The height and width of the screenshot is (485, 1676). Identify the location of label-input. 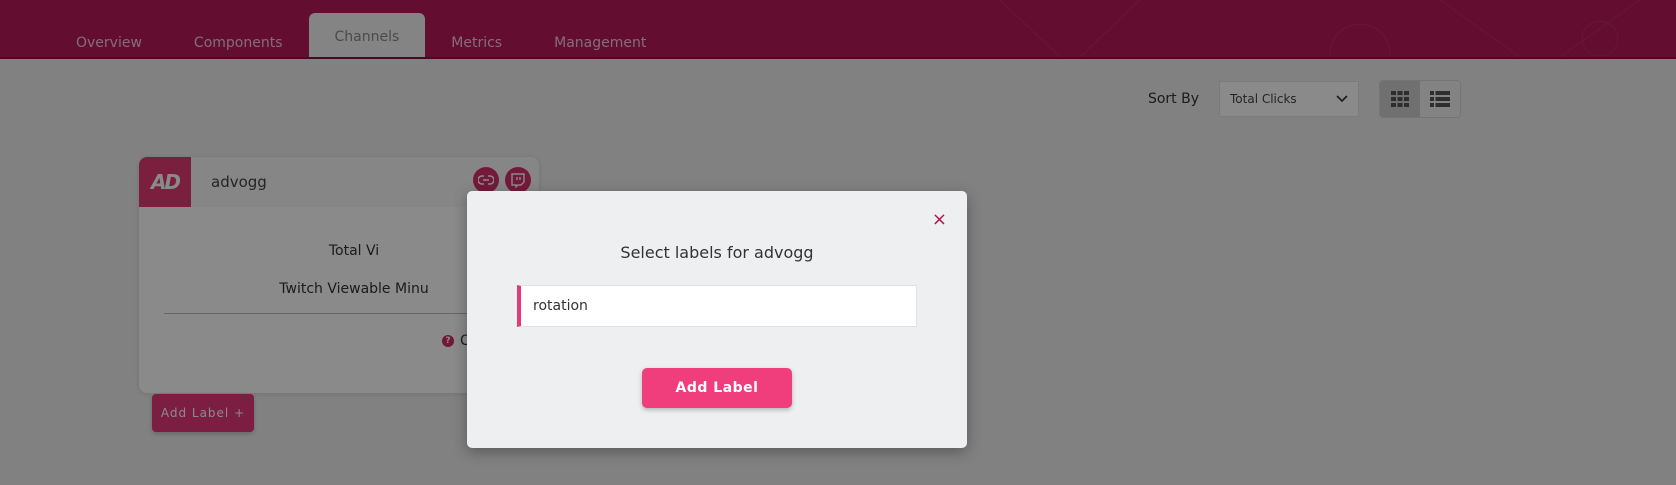
(717, 306).